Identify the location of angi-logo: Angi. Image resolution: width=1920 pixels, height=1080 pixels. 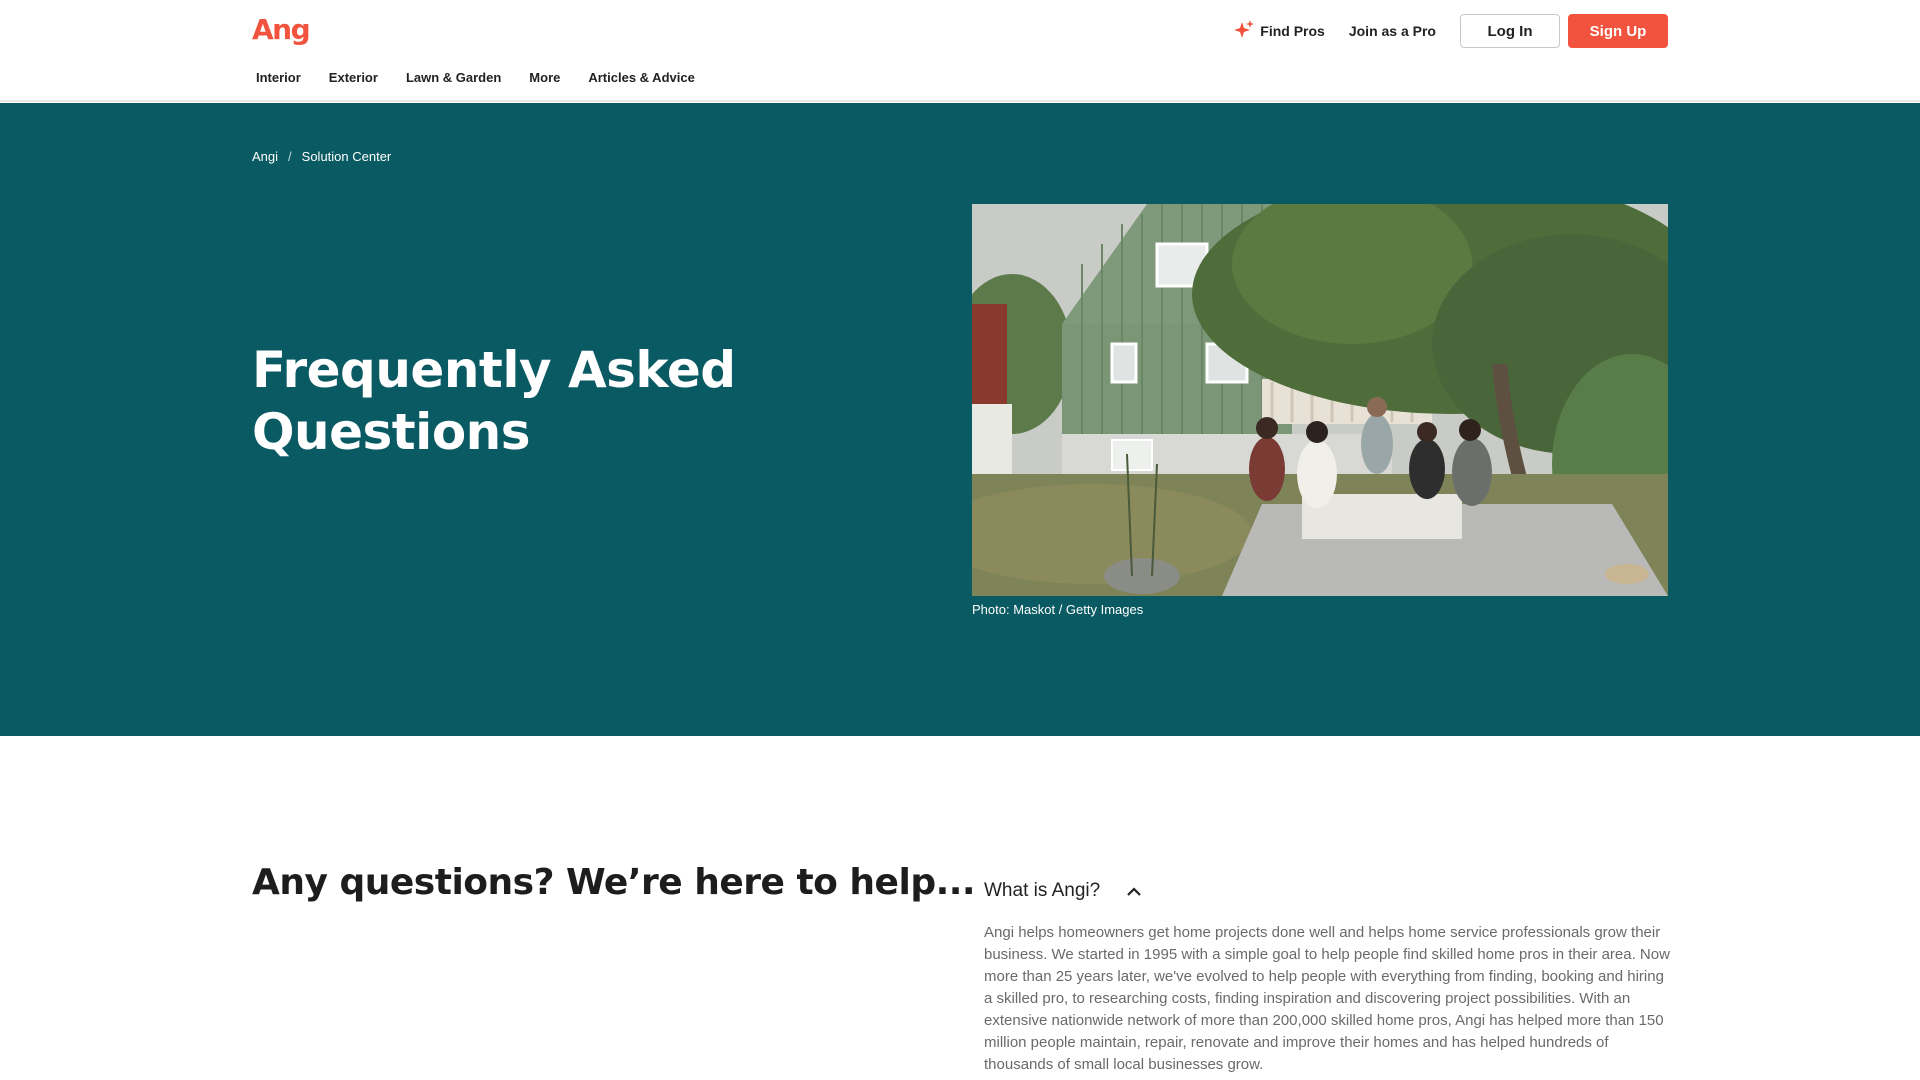
(281, 29).